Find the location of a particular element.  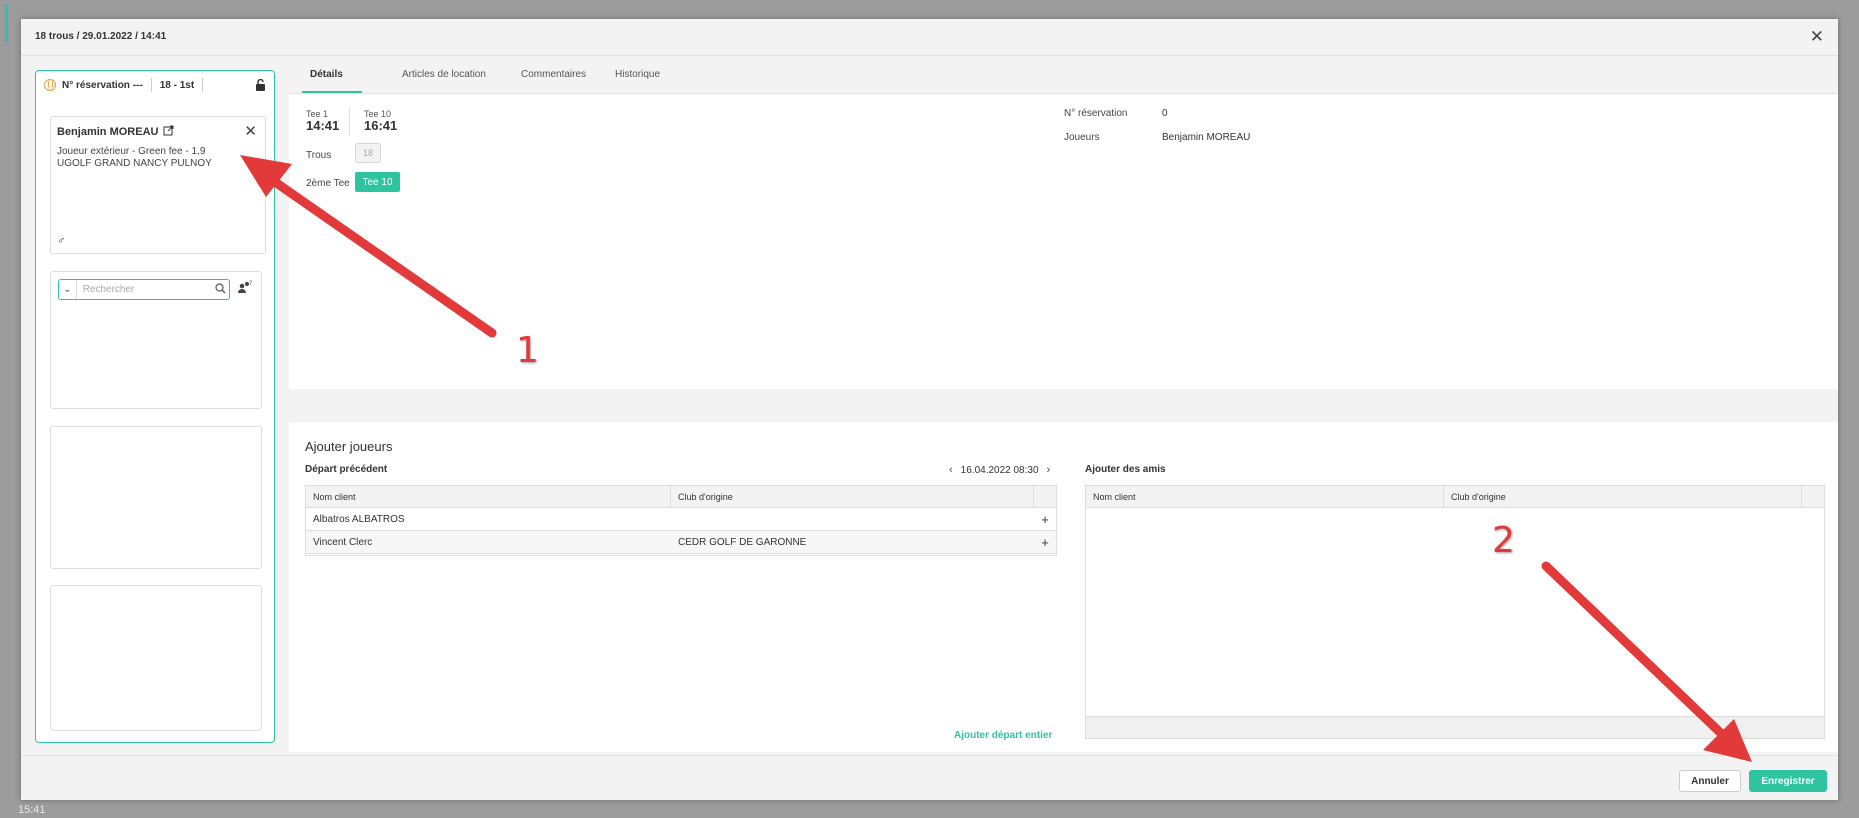

tab-comments: Commentaires is located at coordinates (553, 74).